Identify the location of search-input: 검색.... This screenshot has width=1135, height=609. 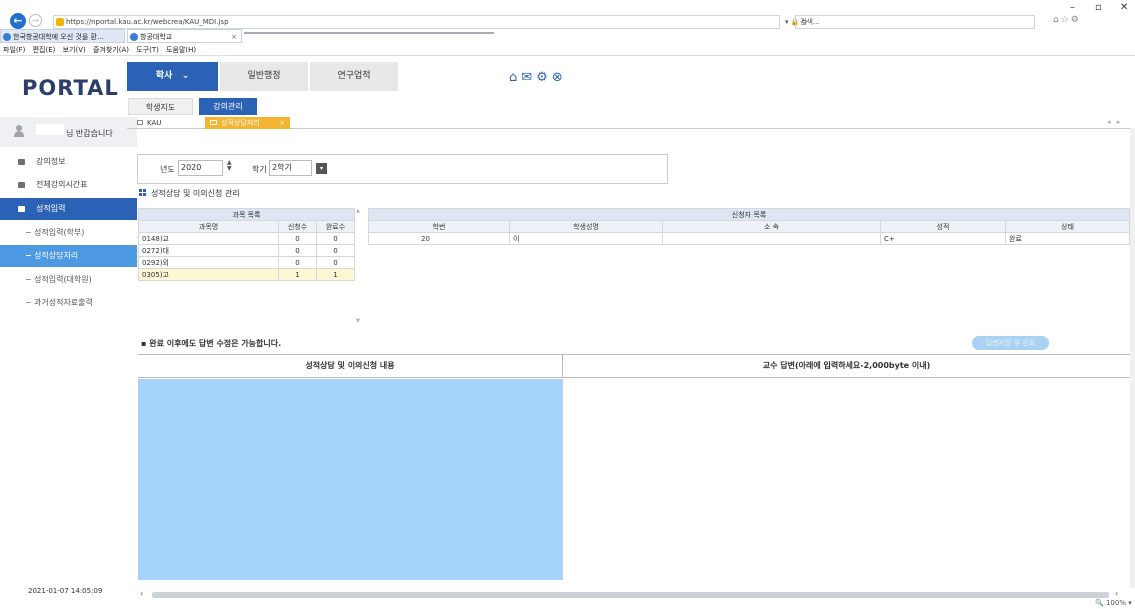
(915, 22).